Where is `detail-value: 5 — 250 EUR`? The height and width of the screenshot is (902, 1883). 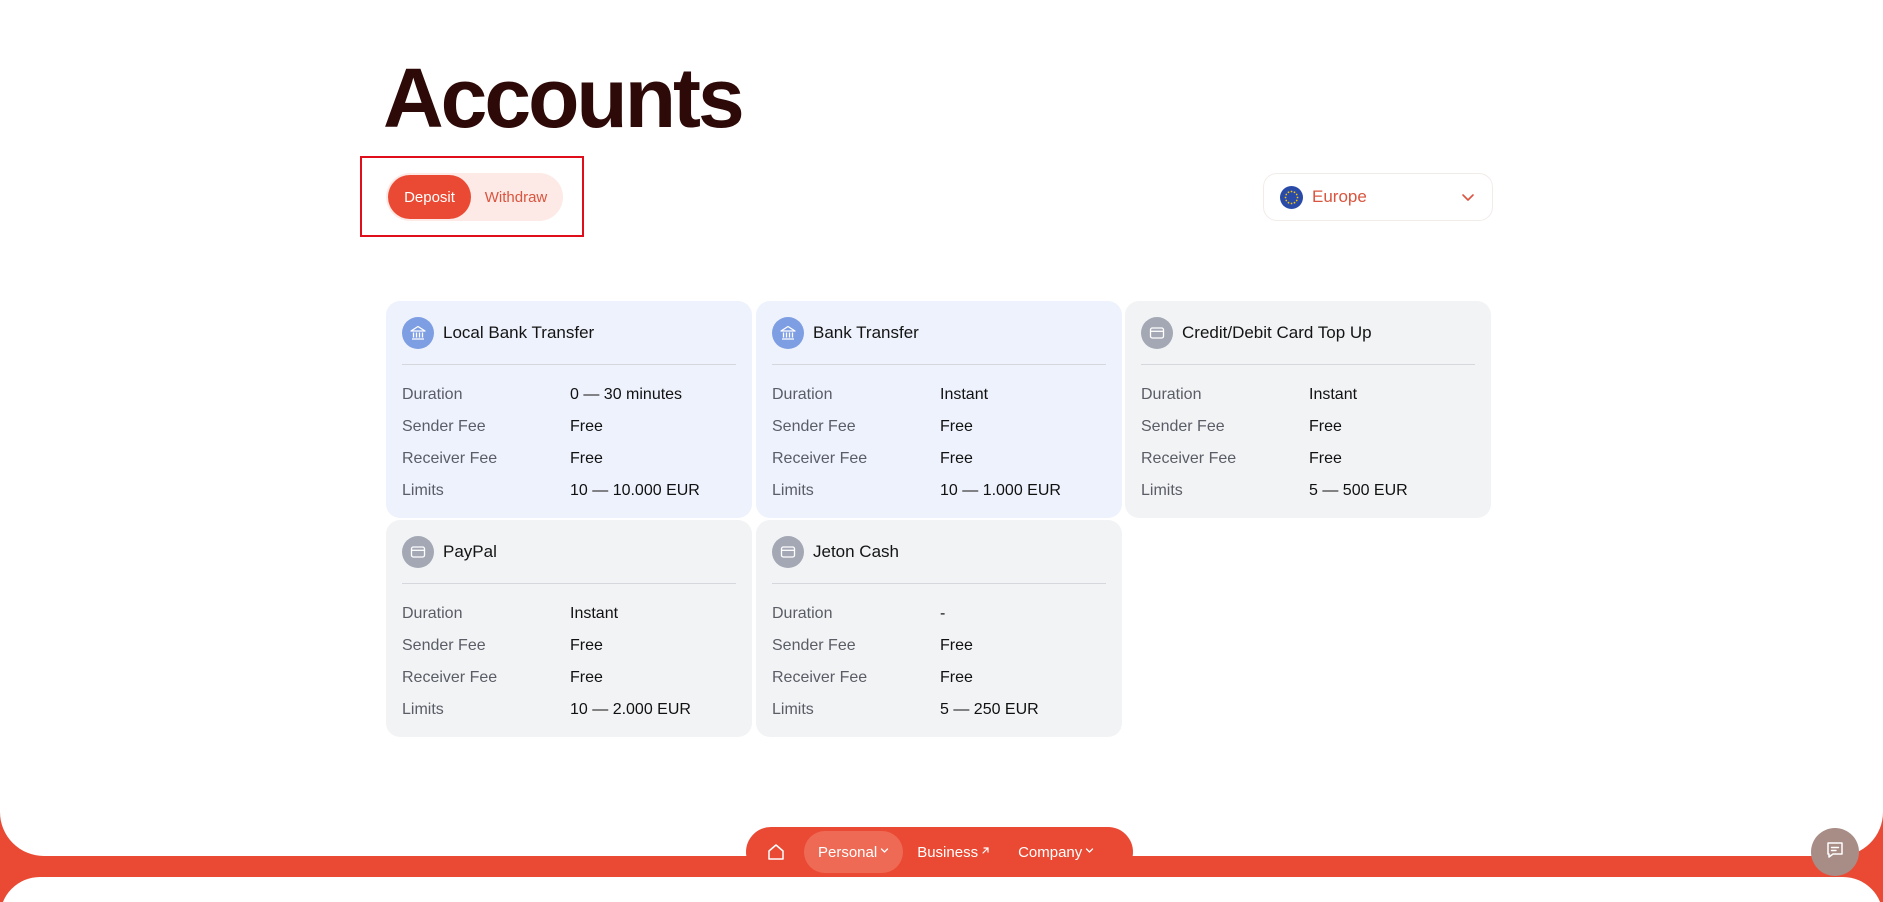
detail-value: 5 — 250 EUR is located at coordinates (989, 709).